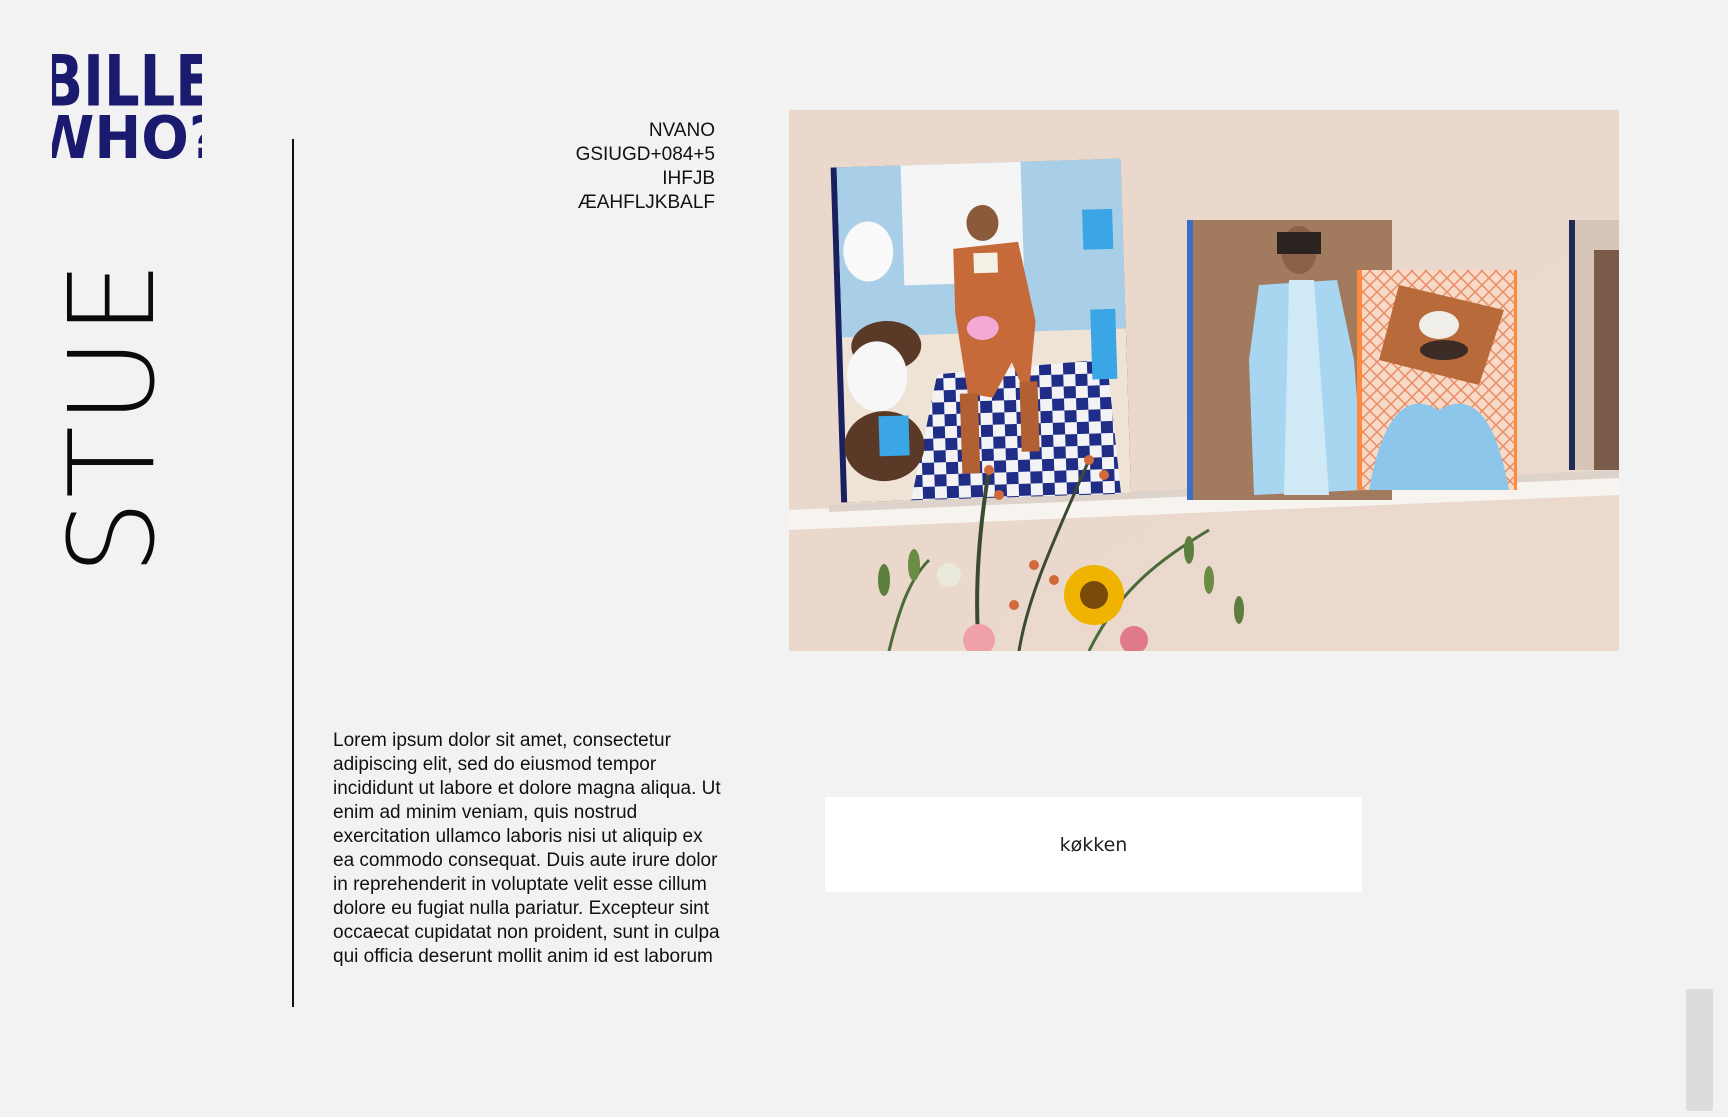  Describe the element at coordinates (1699, 1050) in the screenshot. I see `scrollbar-thumb` at that location.